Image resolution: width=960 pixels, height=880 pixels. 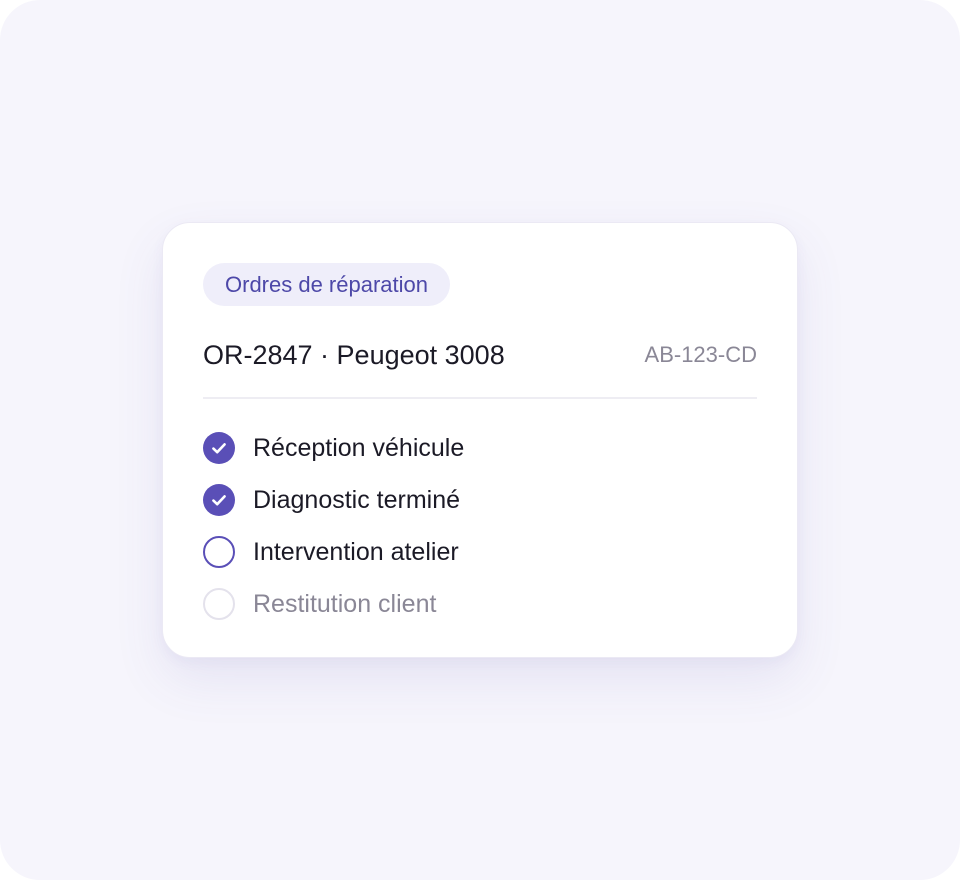 What do you see at coordinates (326, 284) in the screenshot?
I see `category-chip: Ordres de réparation` at bounding box center [326, 284].